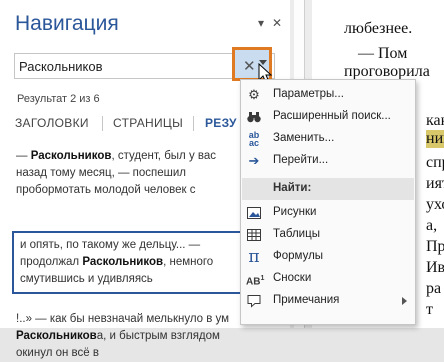 The width and height of the screenshot is (444, 362). What do you see at coordinates (378, 28) in the screenshot?
I see `doc-text-line: любезнее.` at bounding box center [378, 28].